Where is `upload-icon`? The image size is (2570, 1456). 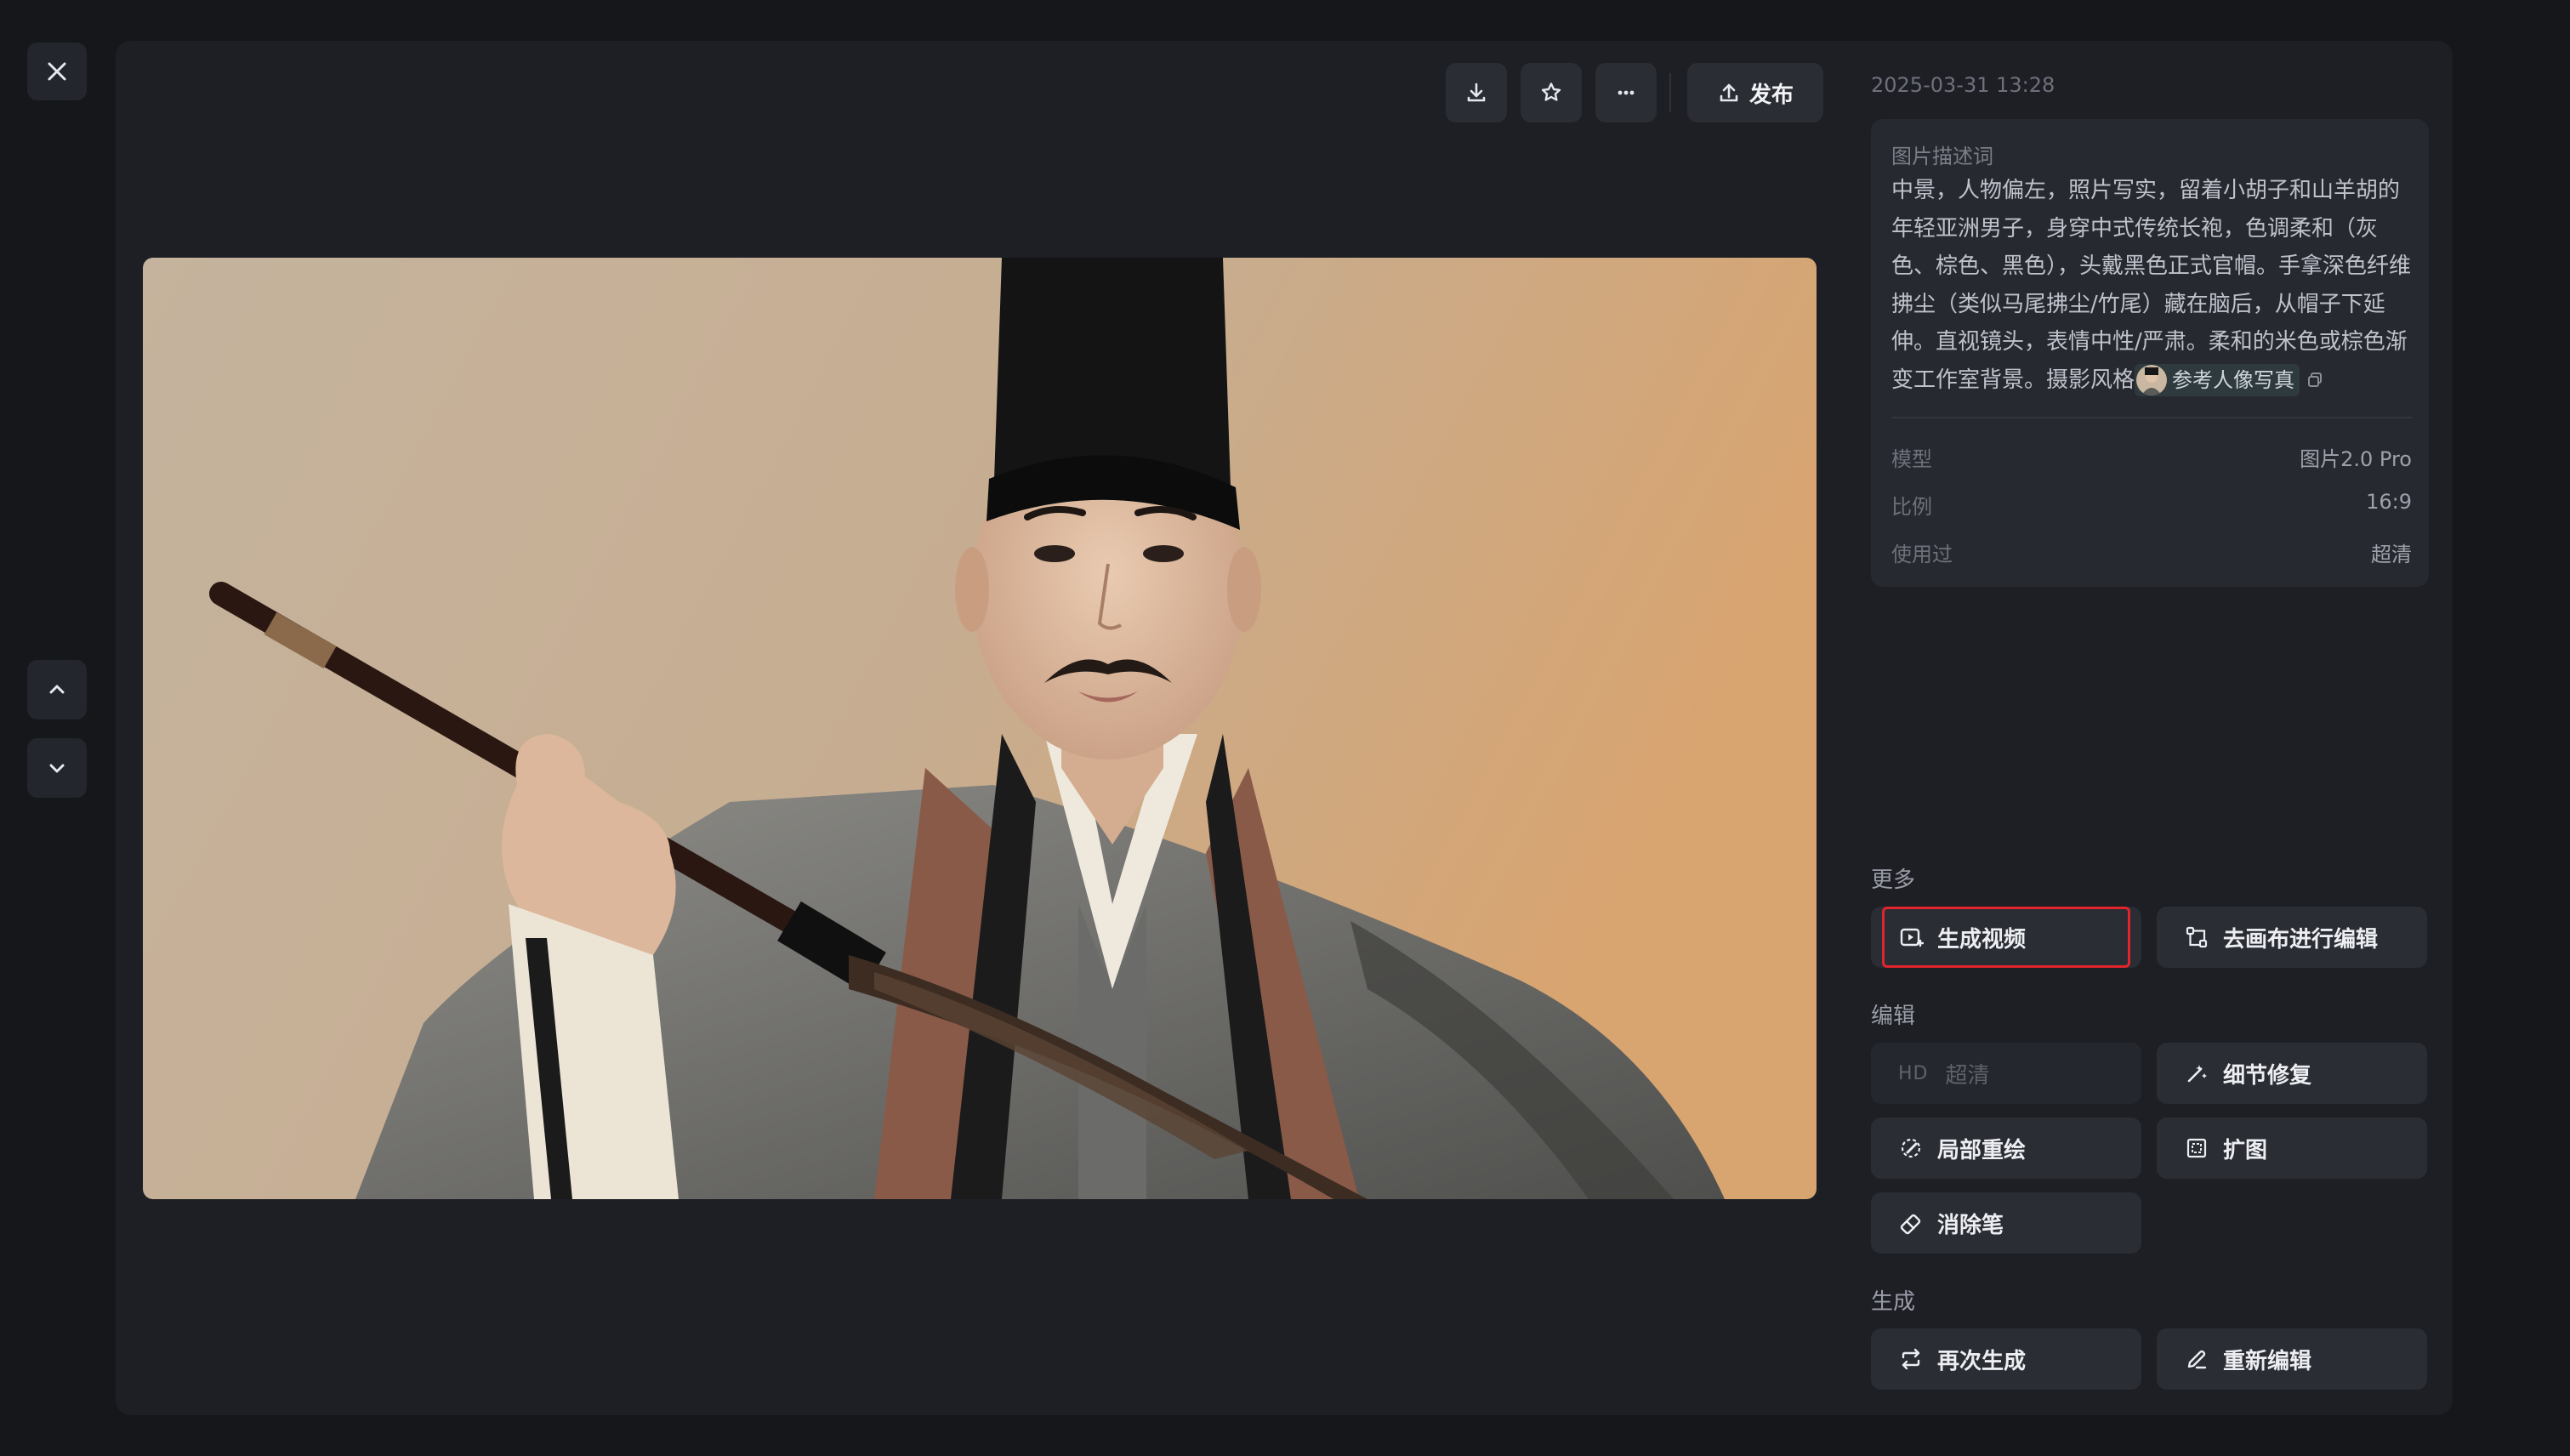 upload-icon is located at coordinates (1729, 92).